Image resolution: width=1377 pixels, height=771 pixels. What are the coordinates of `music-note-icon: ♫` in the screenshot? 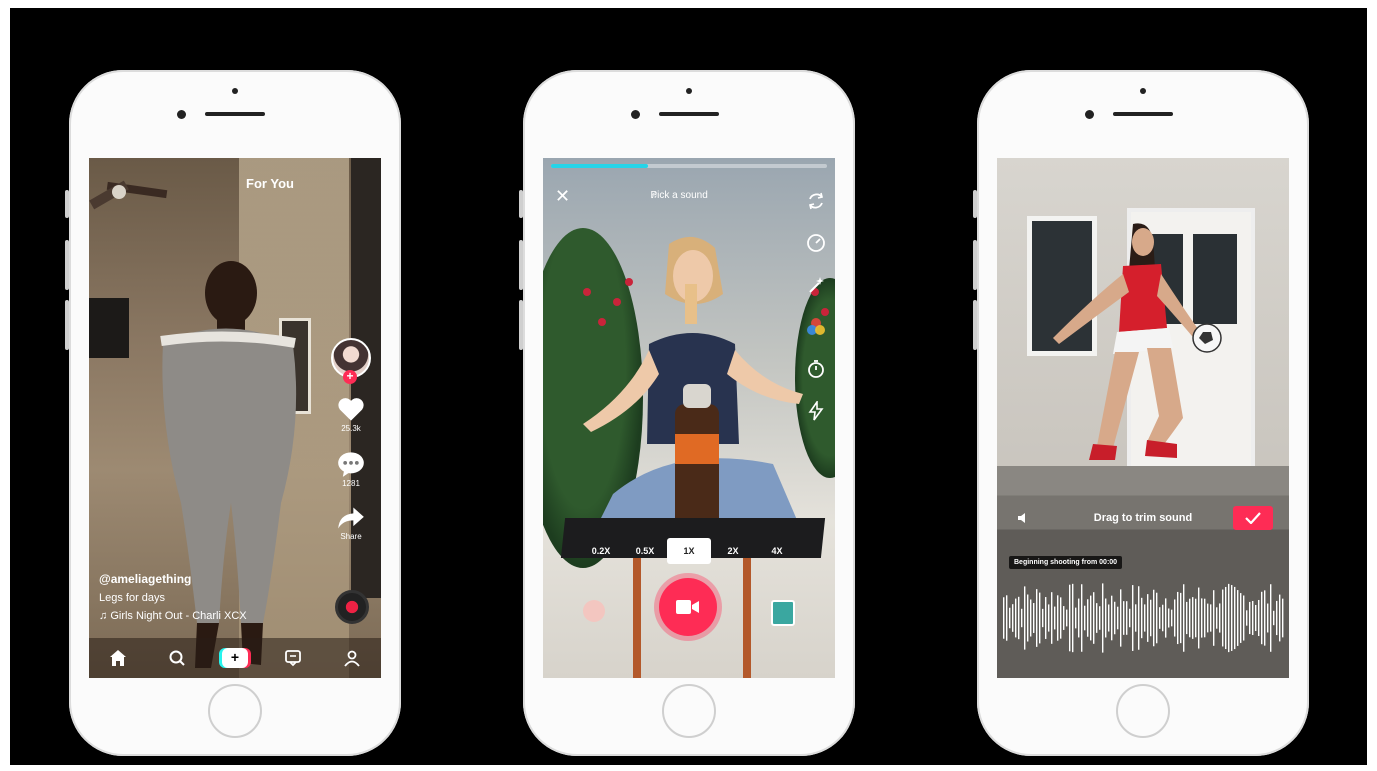 It's located at (105, 616).